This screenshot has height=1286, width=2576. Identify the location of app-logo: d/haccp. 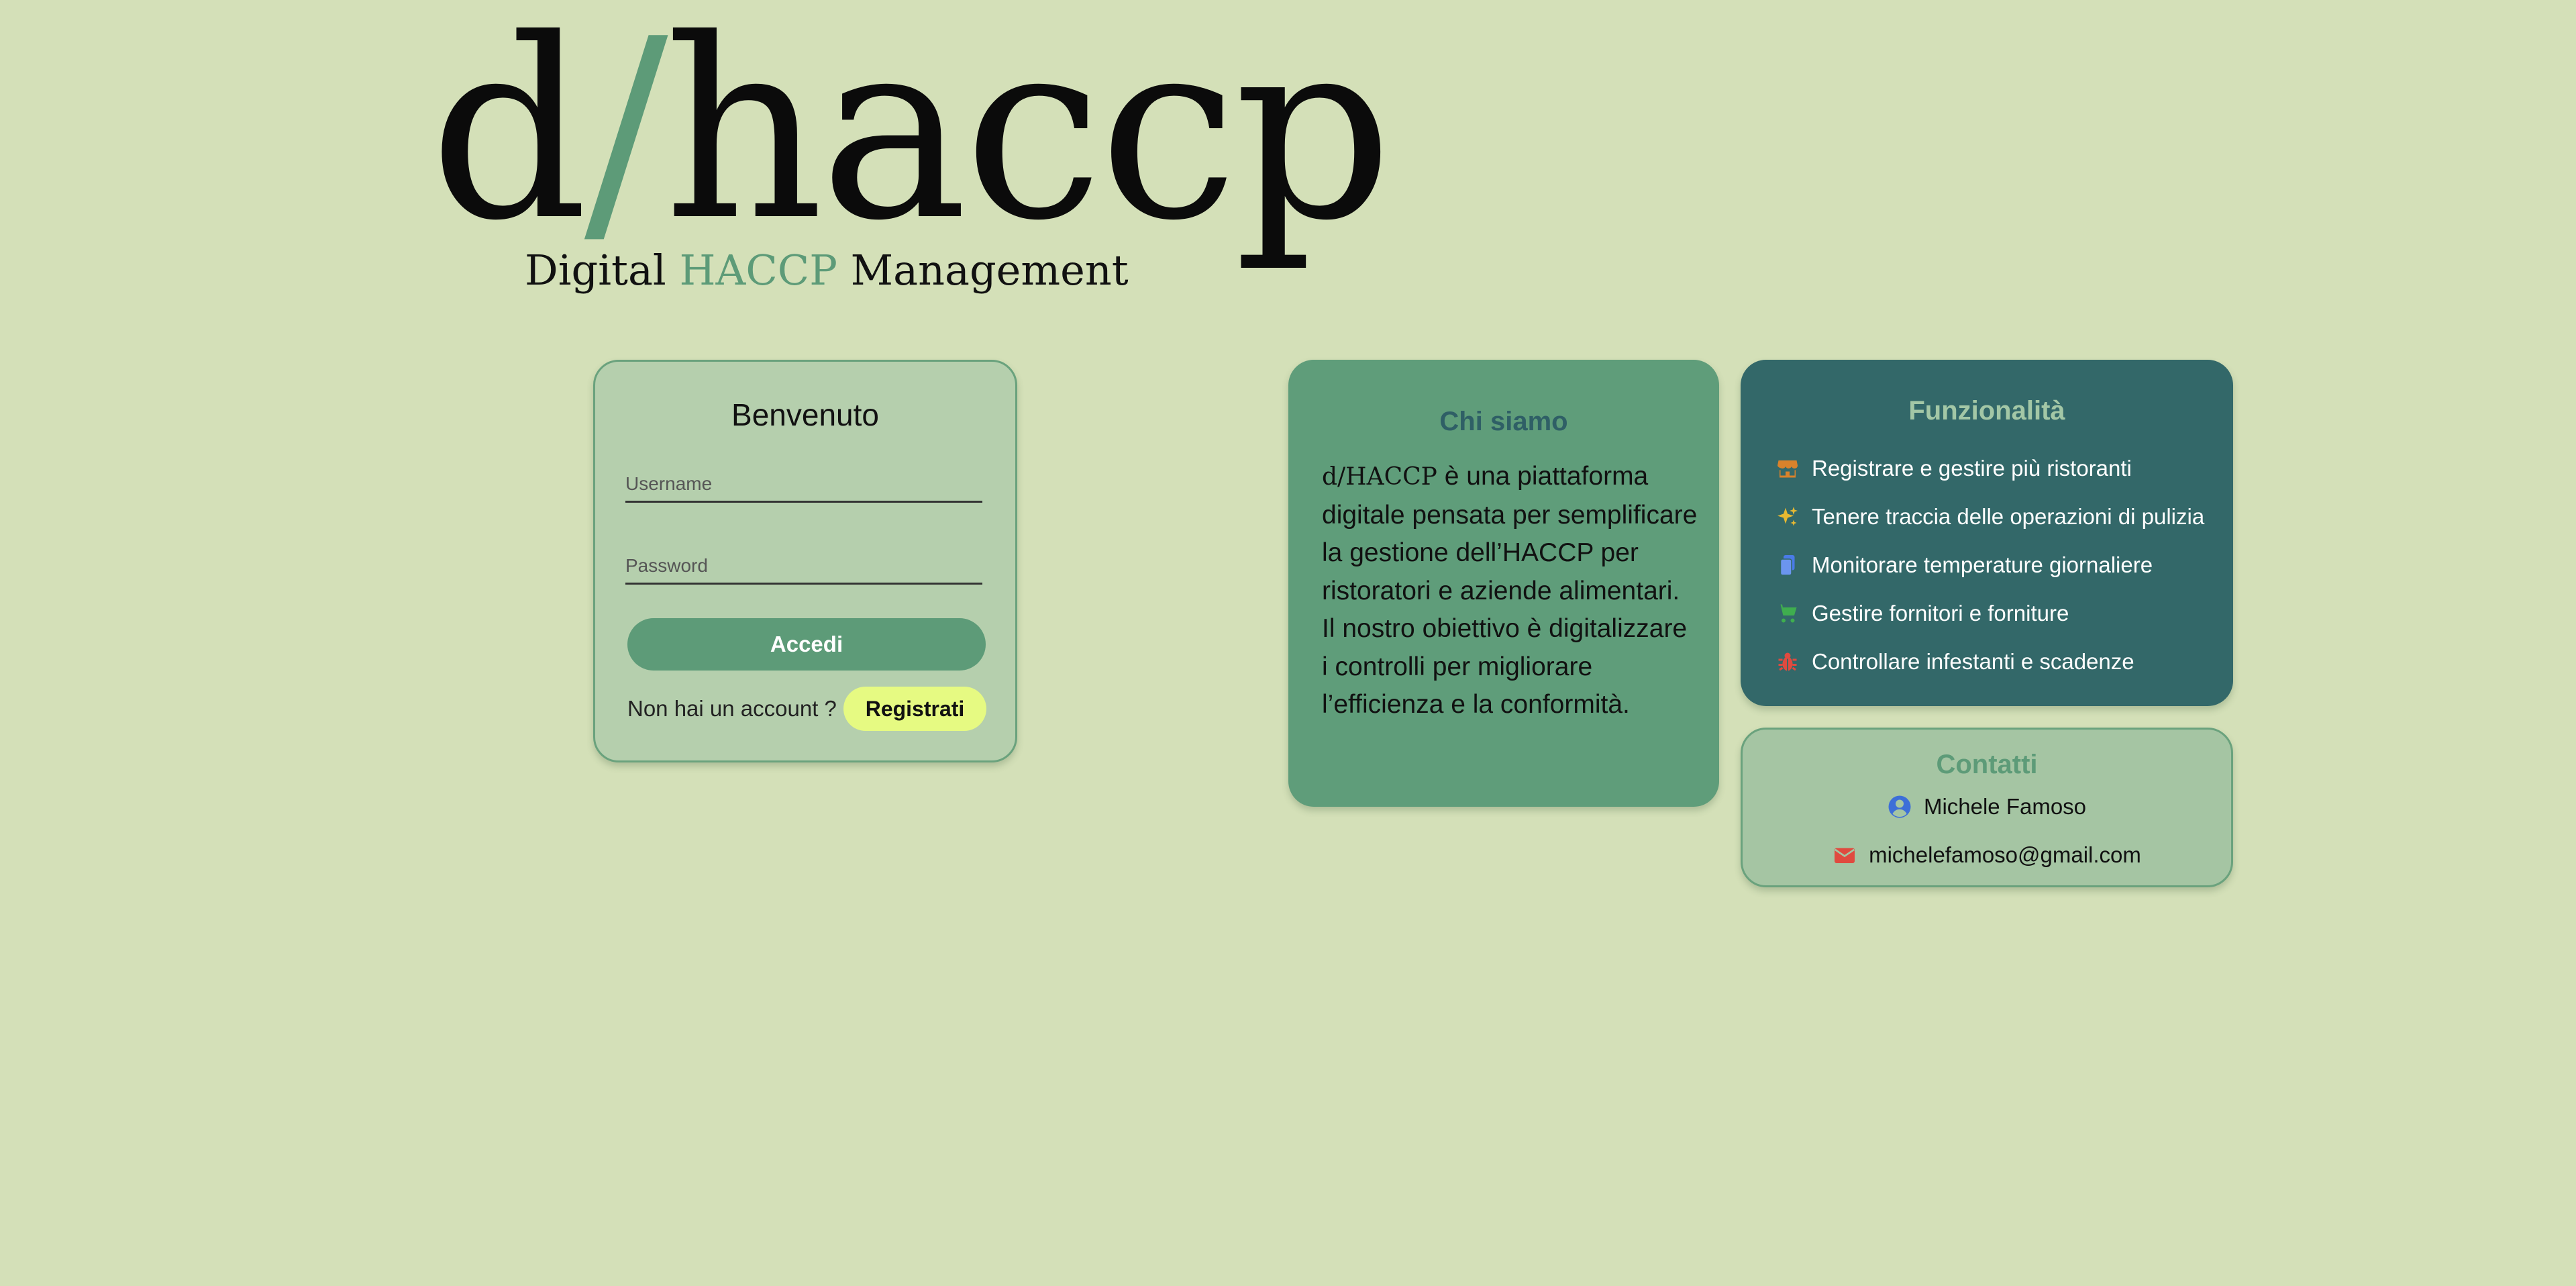
(911, 131).